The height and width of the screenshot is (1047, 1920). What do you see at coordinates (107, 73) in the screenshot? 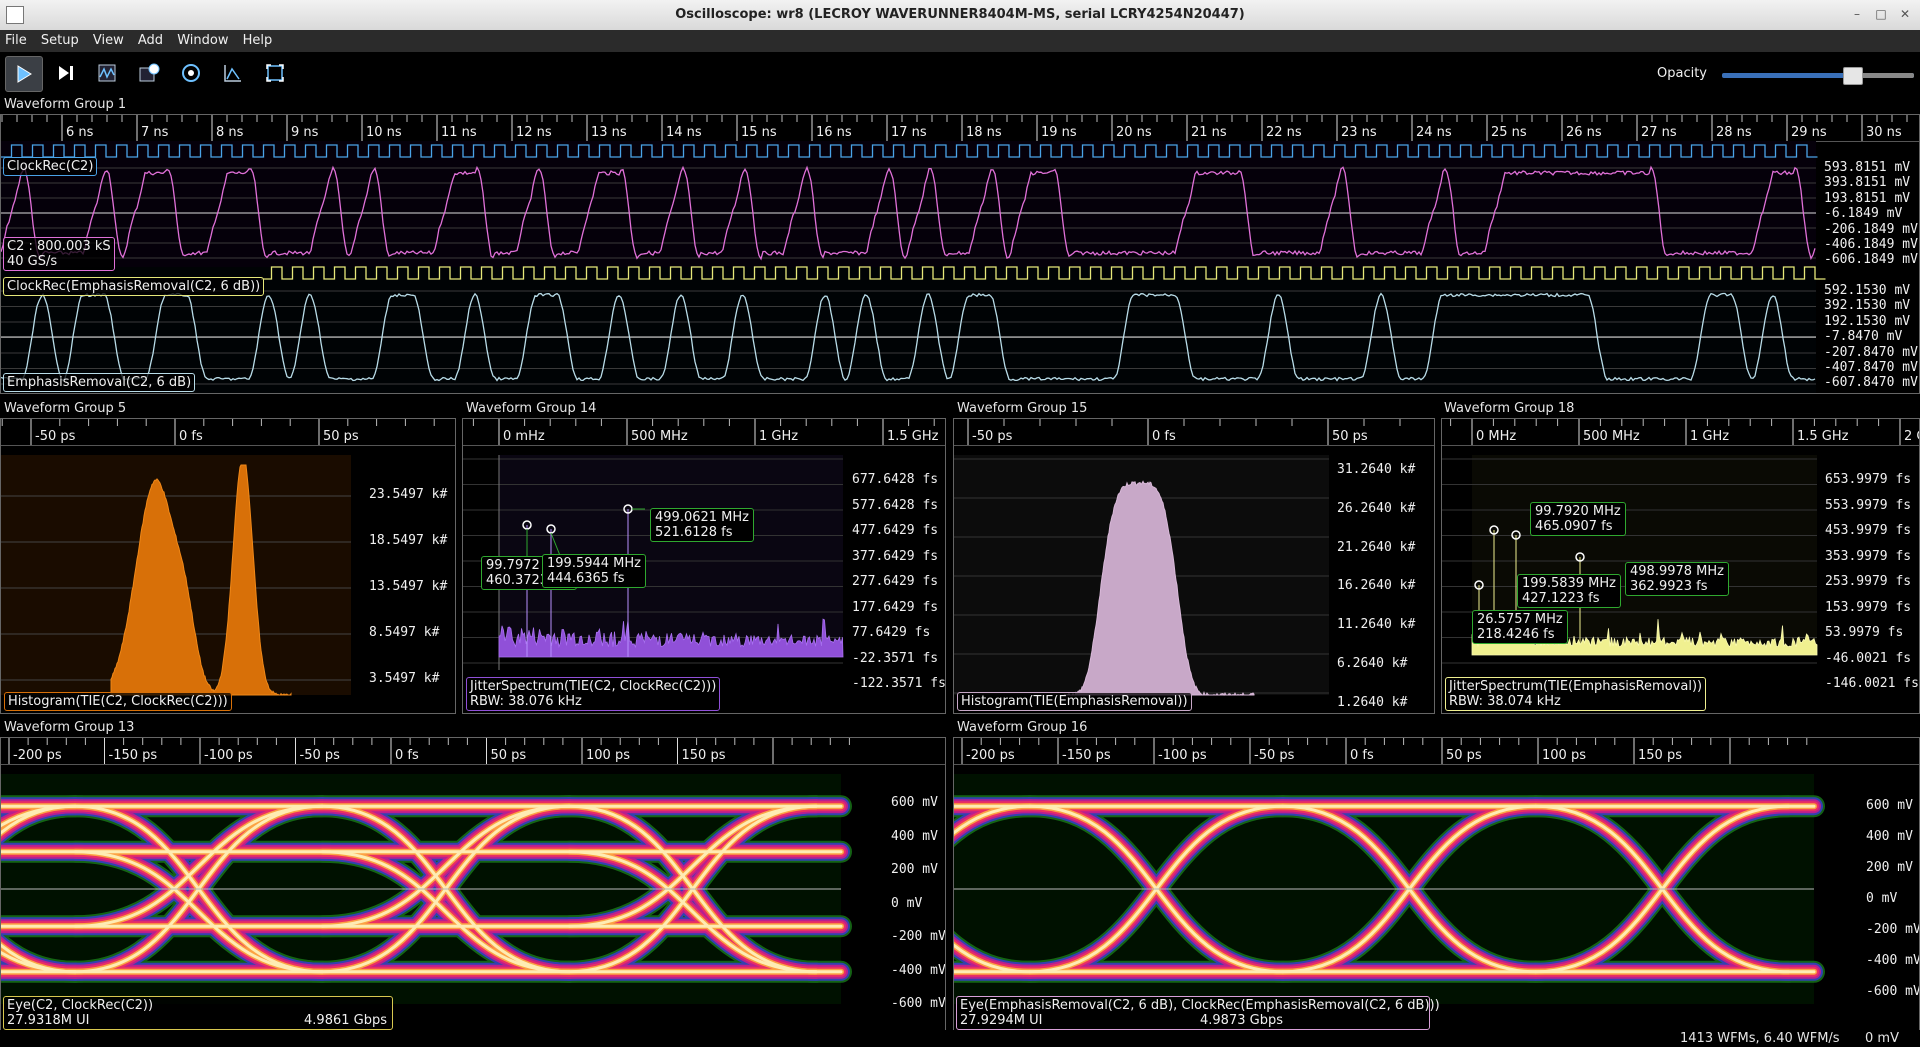
I see `add-waveform-button` at bounding box center [107, 73].